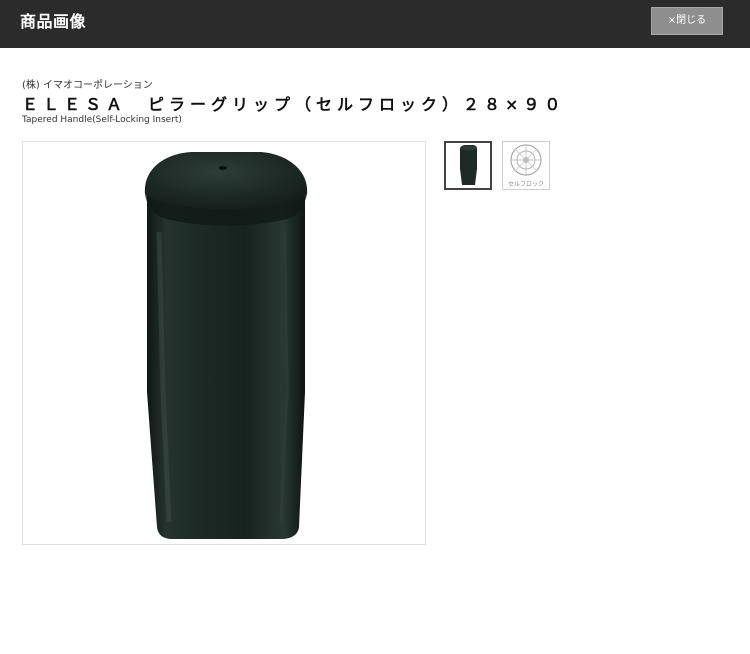 This screenshot has height=654, width=750. I want to click on thumbnail-grip, so click(468, 165).